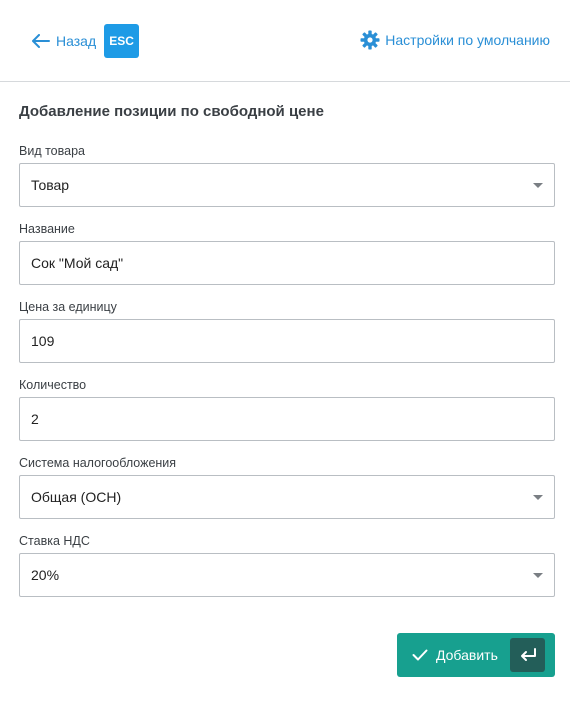  What do you see at coordinates (47, 229) in the screenshot?
I see `name-label: Название` at bounding box center [47, 229].